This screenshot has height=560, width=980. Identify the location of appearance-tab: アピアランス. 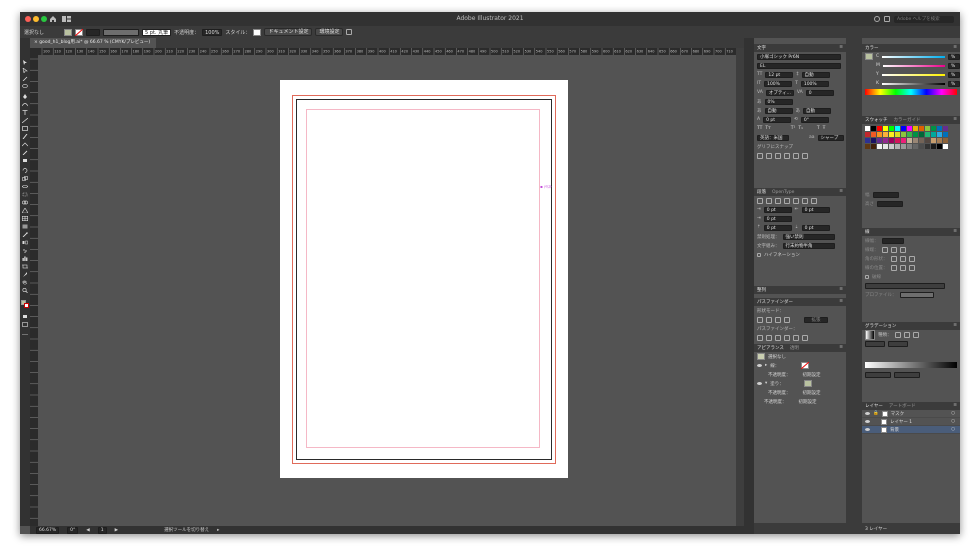
(770, 348).